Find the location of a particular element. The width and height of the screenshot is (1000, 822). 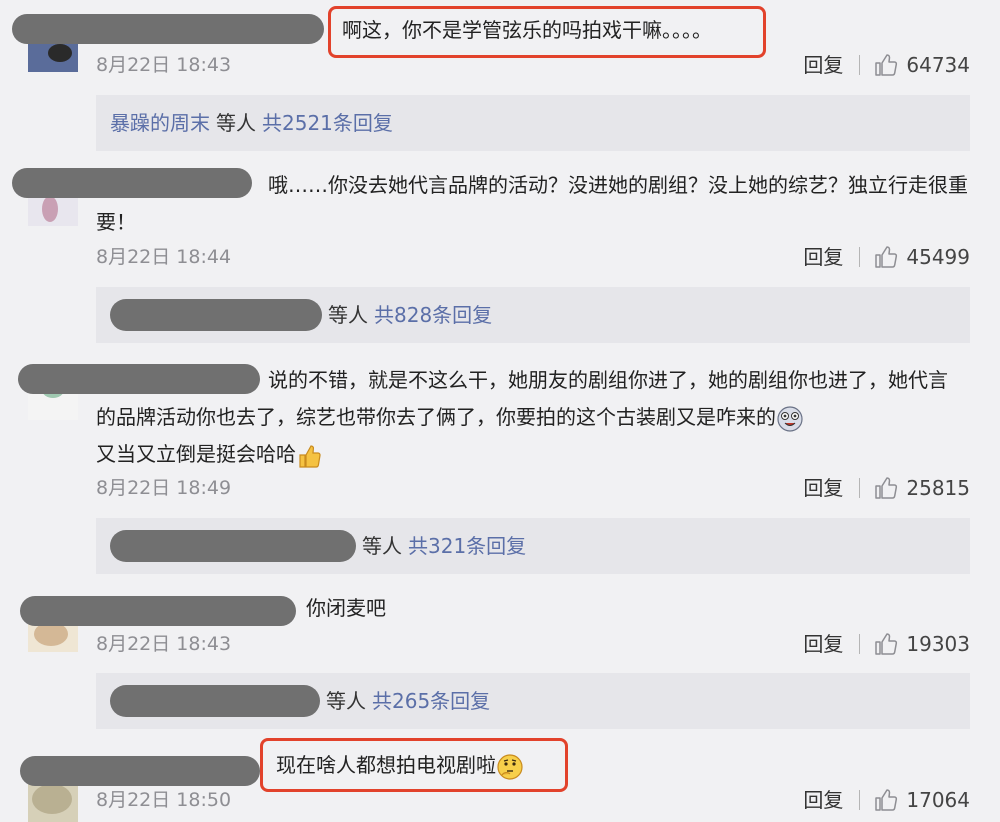

comment-text-tail: 又当又立倒是挺会哈哈 is located at coordinates (196, 454).